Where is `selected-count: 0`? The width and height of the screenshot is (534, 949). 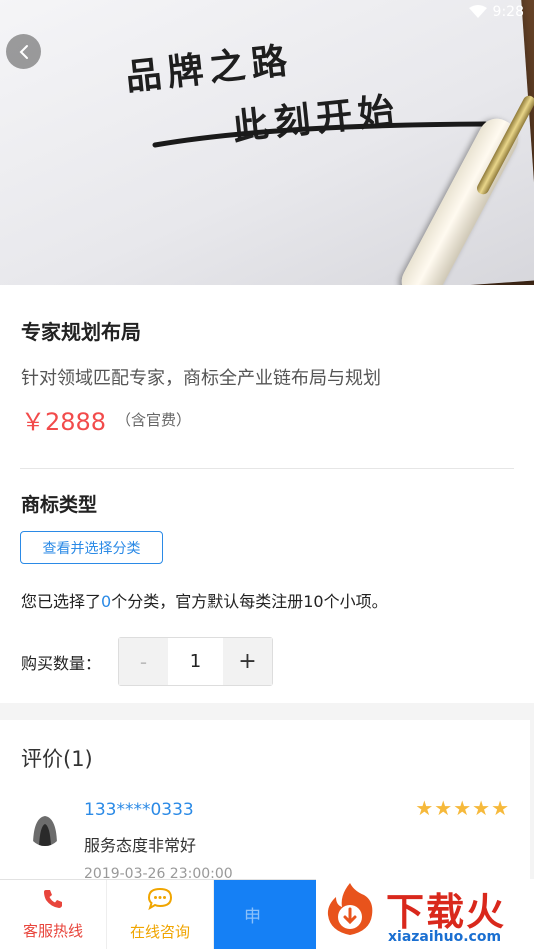 selected-count: 0 is located at coordinates (106, 601).